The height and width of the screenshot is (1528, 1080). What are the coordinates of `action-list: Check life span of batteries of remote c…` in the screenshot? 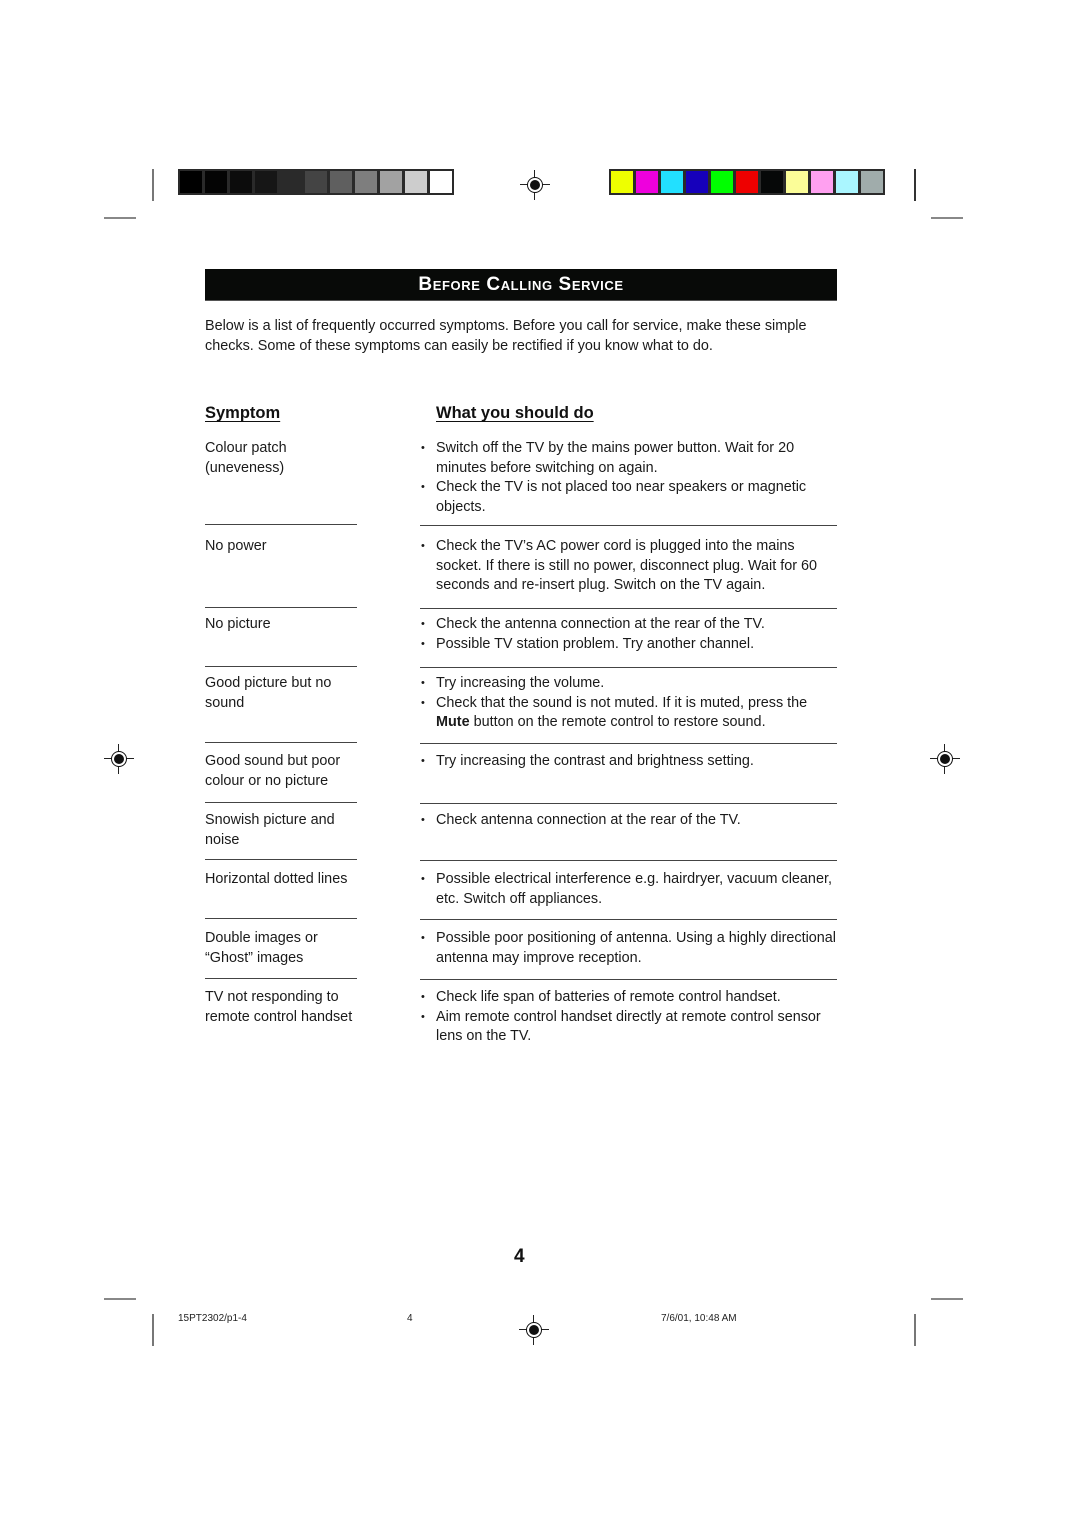 It's located at (629, 1017).